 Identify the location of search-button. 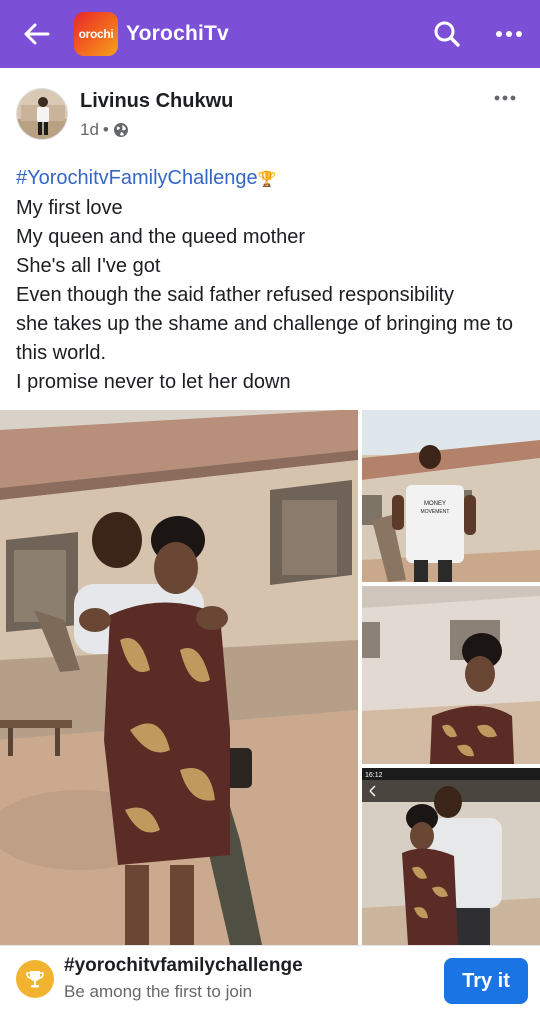
(447, 34).